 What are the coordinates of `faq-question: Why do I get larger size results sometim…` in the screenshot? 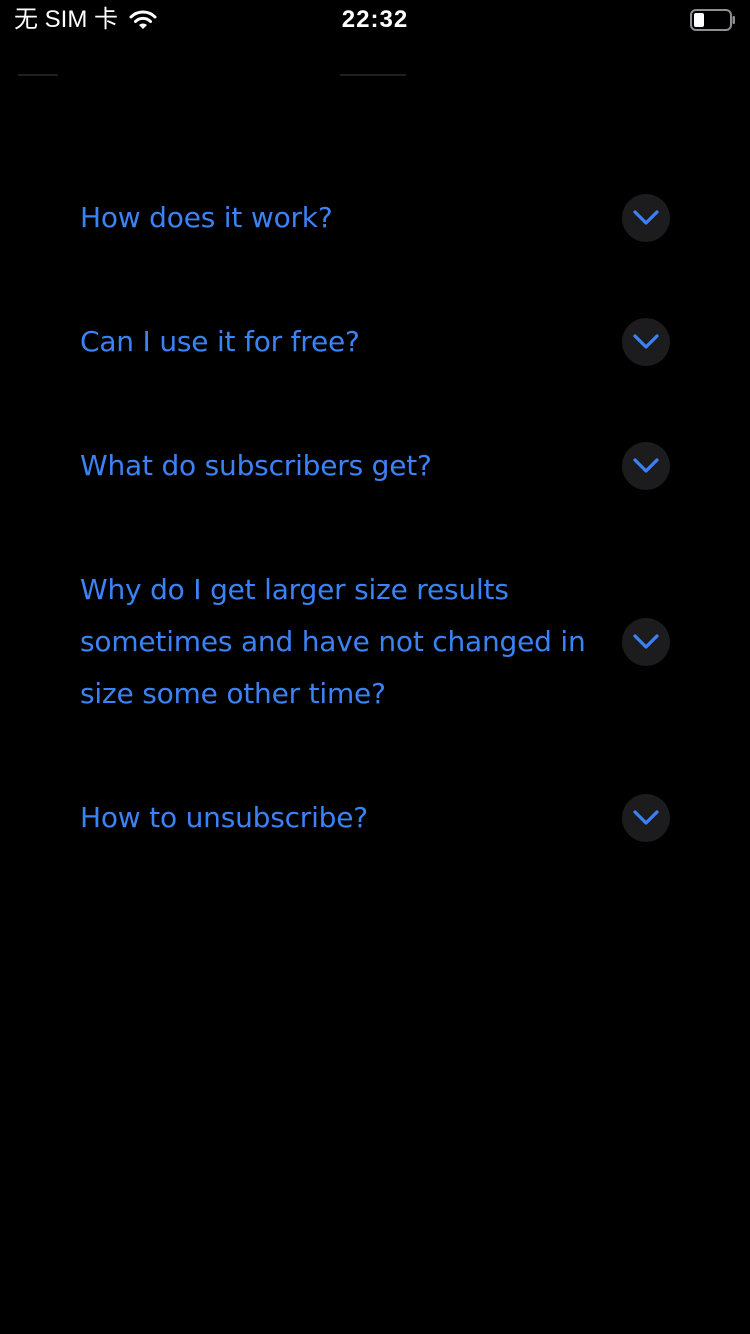 It's located at (333, 641).